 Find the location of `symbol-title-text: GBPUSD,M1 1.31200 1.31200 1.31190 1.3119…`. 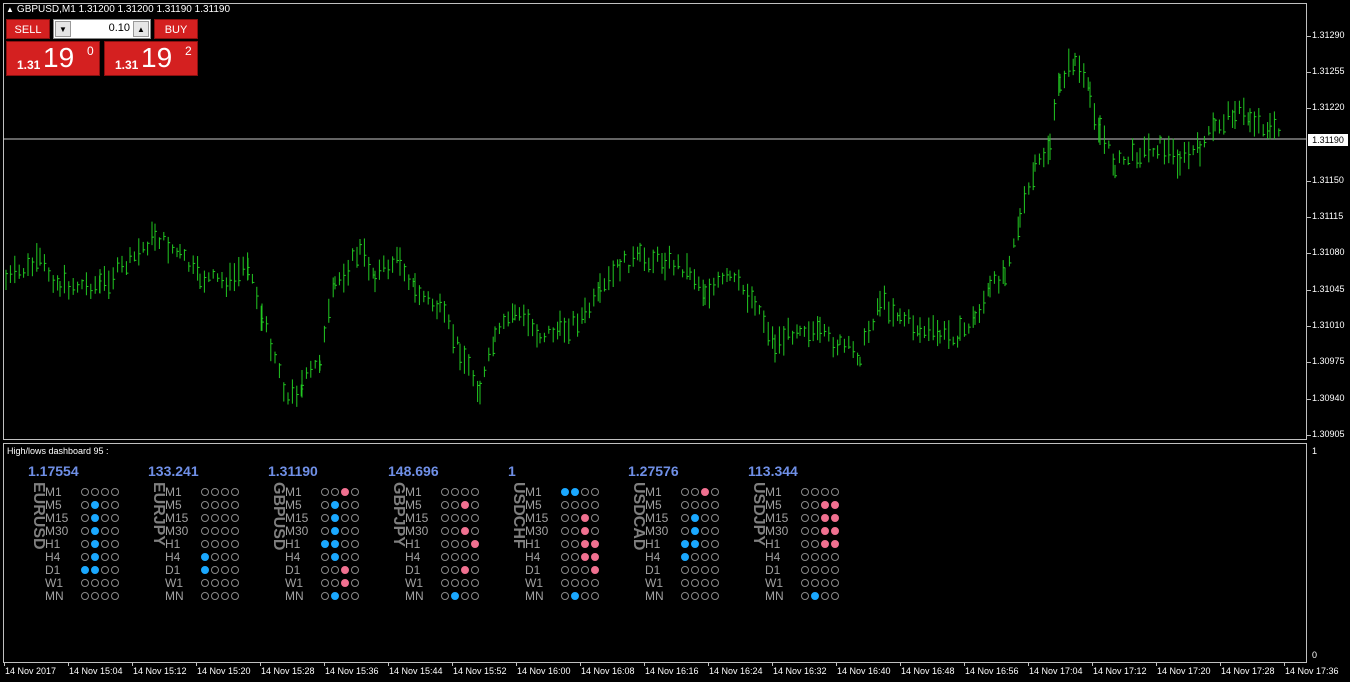

symbol-title-text: GBPUSD,M1 1.31200 1.31200 1.31190 1.3119… is located at coordinates (123, 9).